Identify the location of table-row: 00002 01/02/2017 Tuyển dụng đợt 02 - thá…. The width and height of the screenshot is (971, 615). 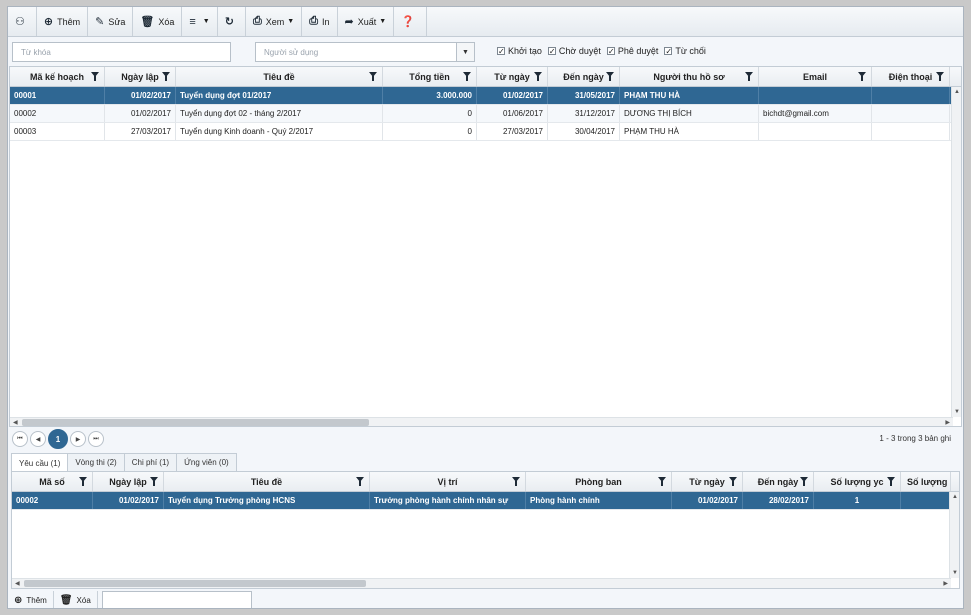
(485, 114).